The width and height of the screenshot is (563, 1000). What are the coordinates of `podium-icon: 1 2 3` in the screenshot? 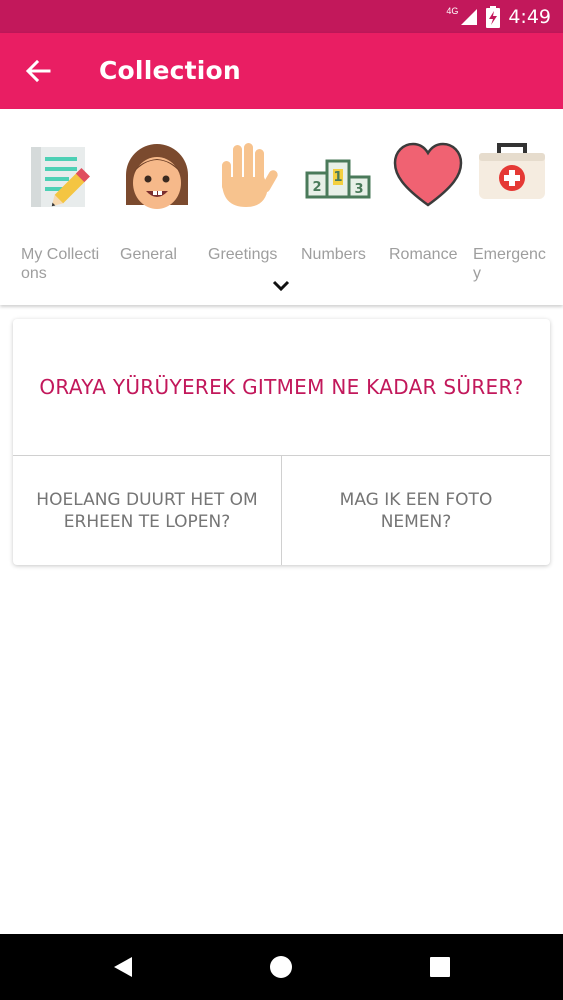 It's located at (338, 179).